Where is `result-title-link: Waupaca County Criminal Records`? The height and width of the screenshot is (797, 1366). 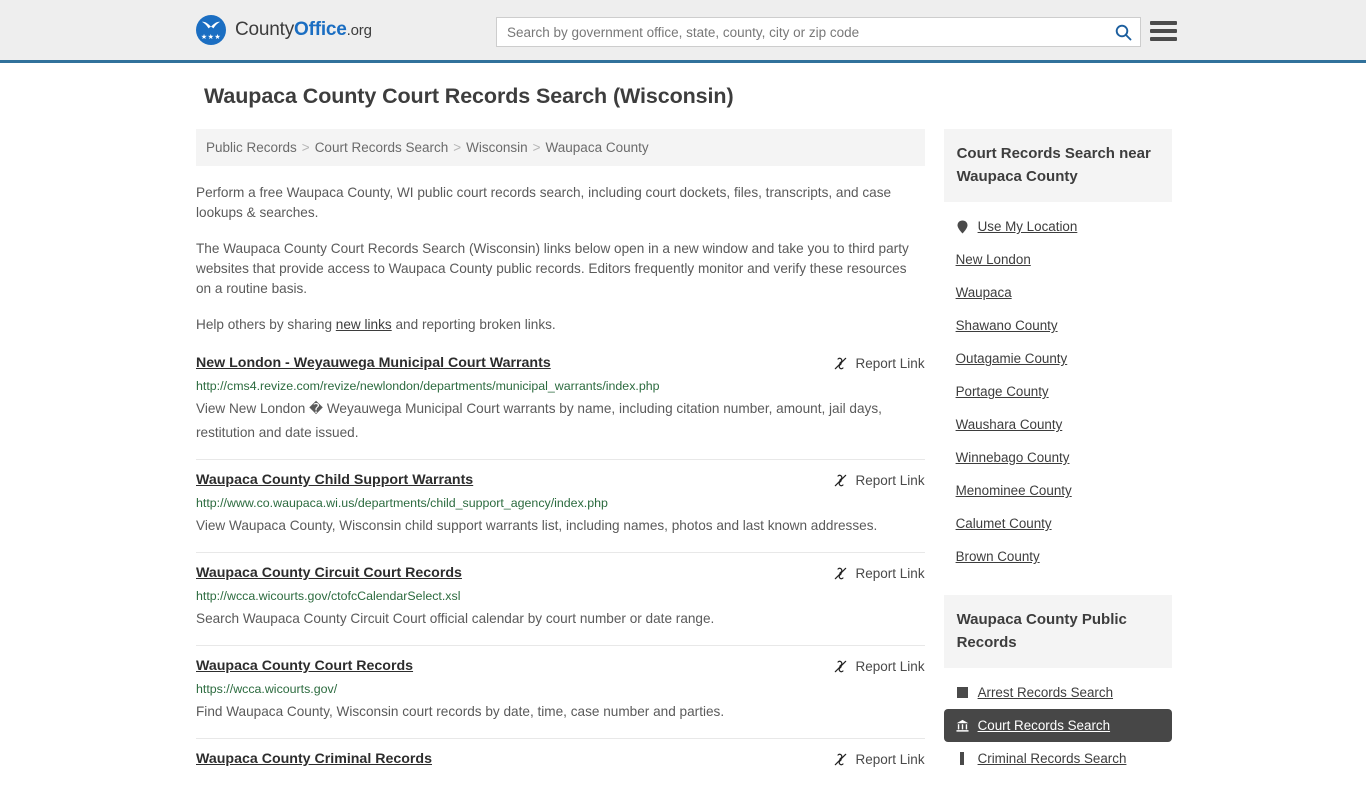
result-title-link: Waupaca County Criminal Records is located at coordinates (314, 759).